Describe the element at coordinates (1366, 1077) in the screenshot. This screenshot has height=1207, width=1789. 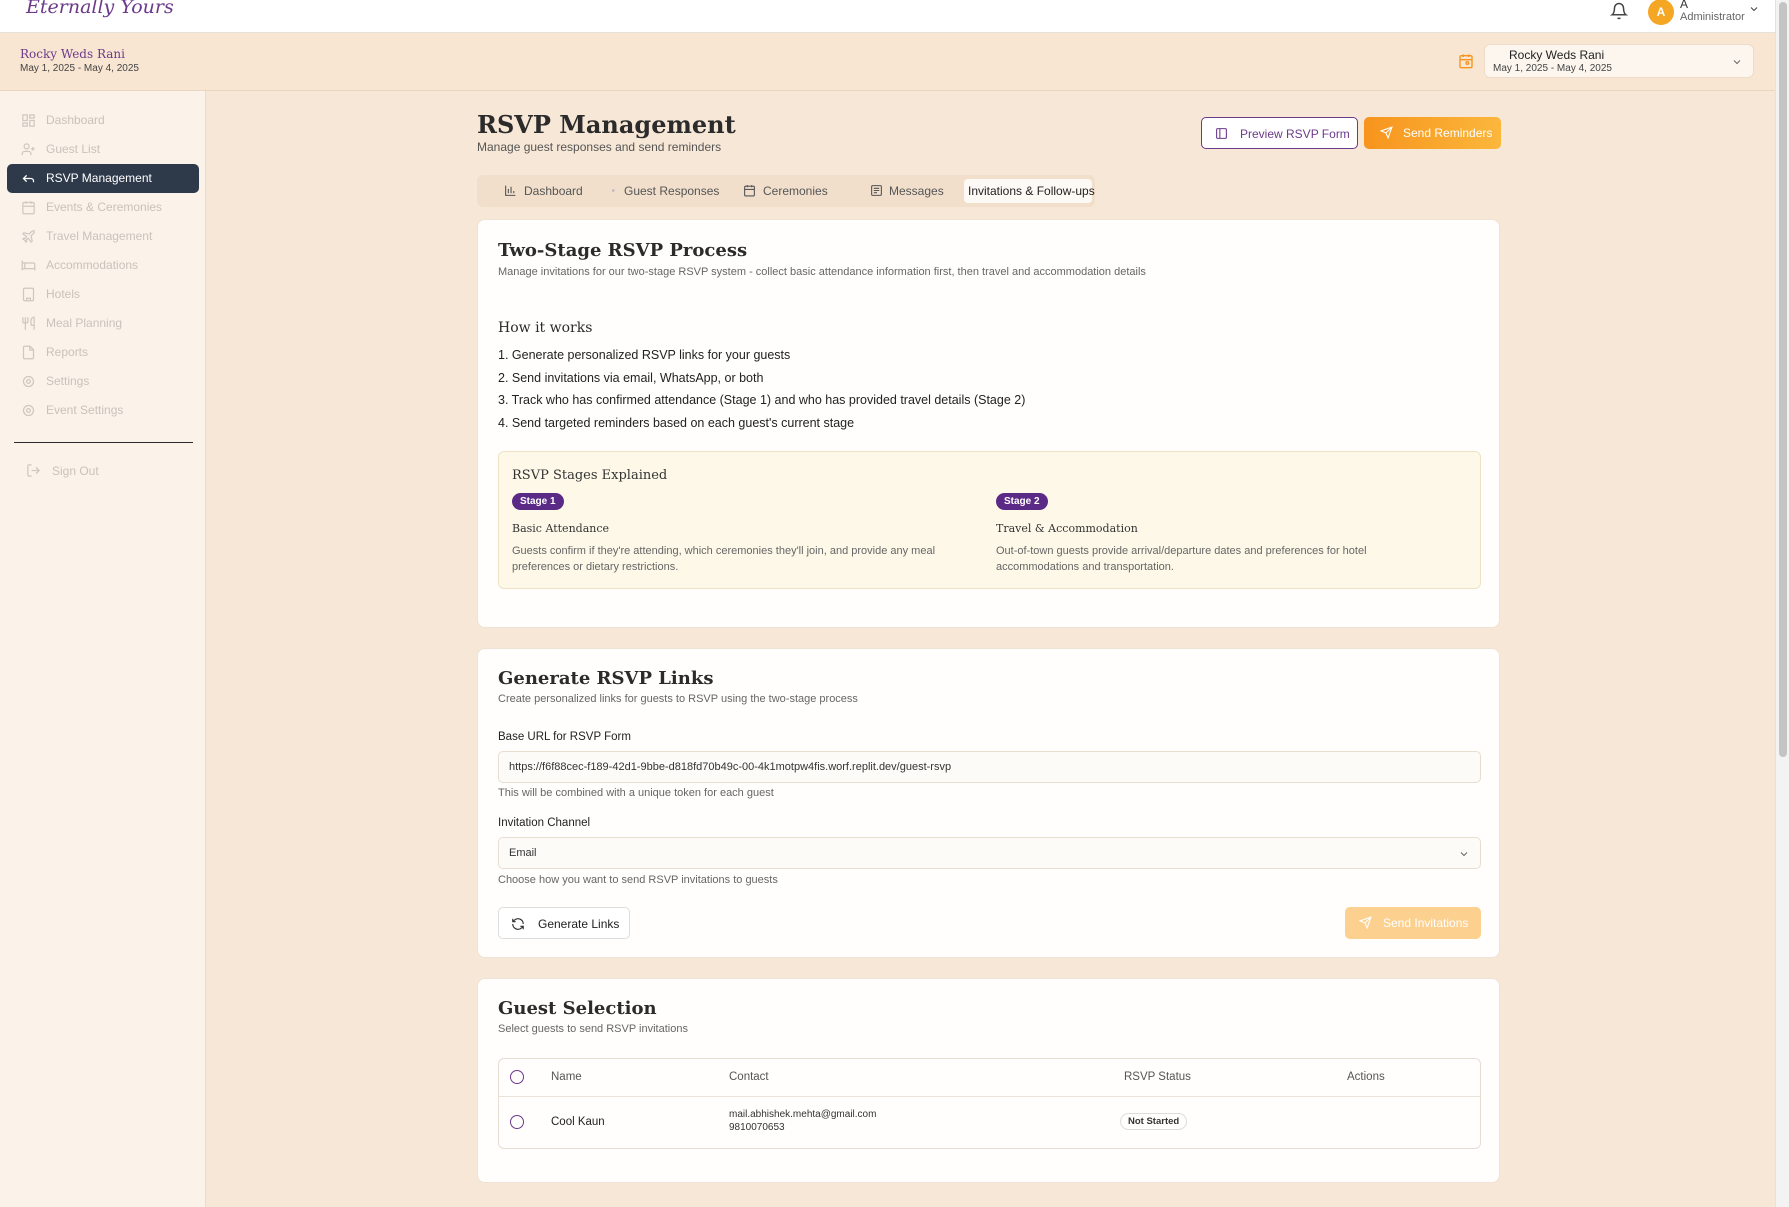
I see `column-header: Actions` at that location.